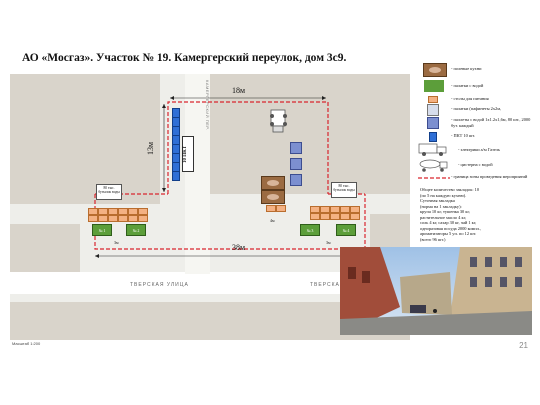  What do you see at coordinates (436, 291) in the screenshot?
I see `street-photo` at bounding box center [436, 291].